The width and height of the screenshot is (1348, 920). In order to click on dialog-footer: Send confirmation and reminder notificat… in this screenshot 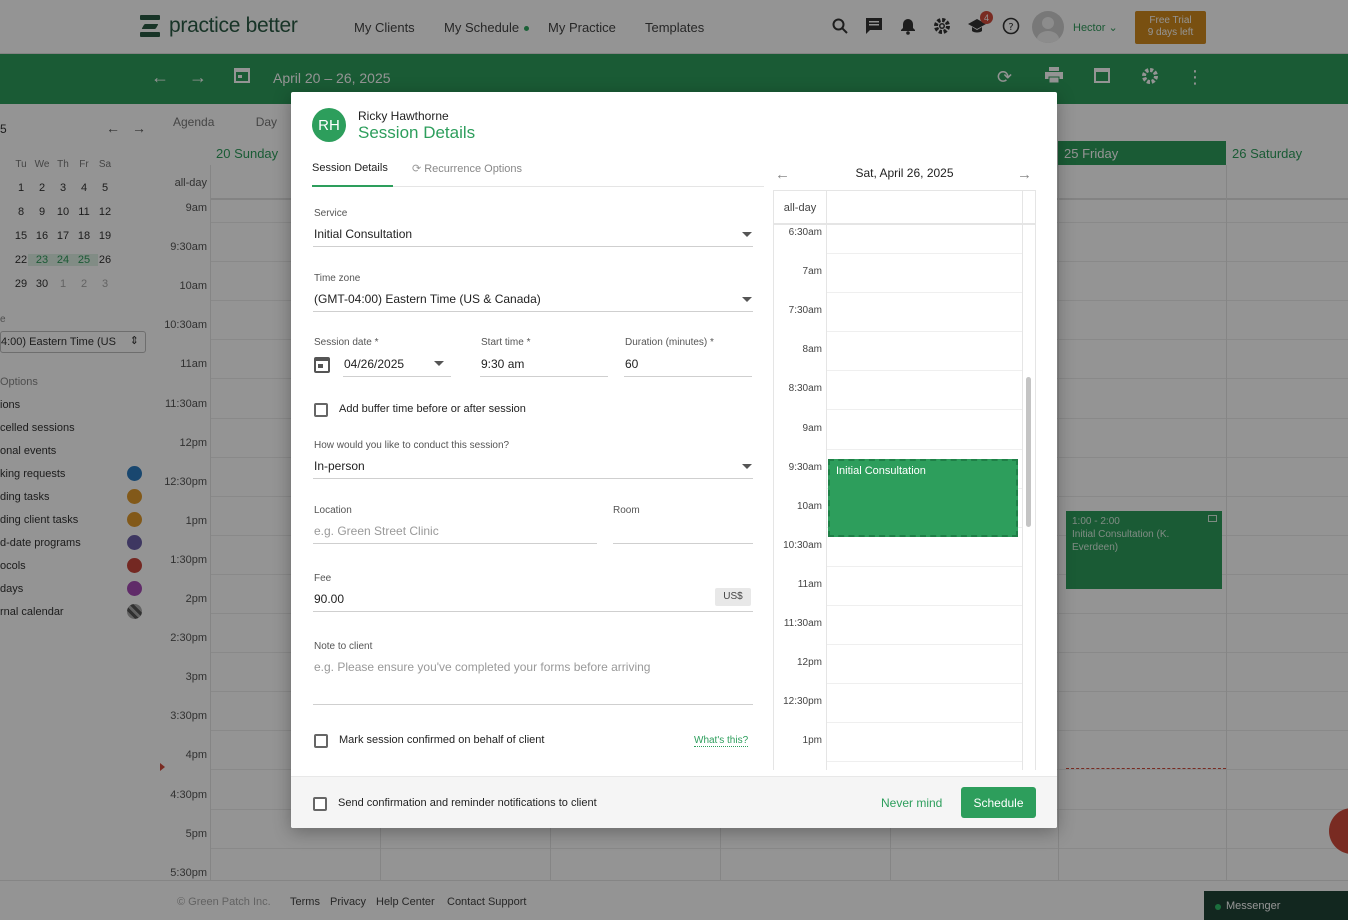, I will do `click(674, 802)`.